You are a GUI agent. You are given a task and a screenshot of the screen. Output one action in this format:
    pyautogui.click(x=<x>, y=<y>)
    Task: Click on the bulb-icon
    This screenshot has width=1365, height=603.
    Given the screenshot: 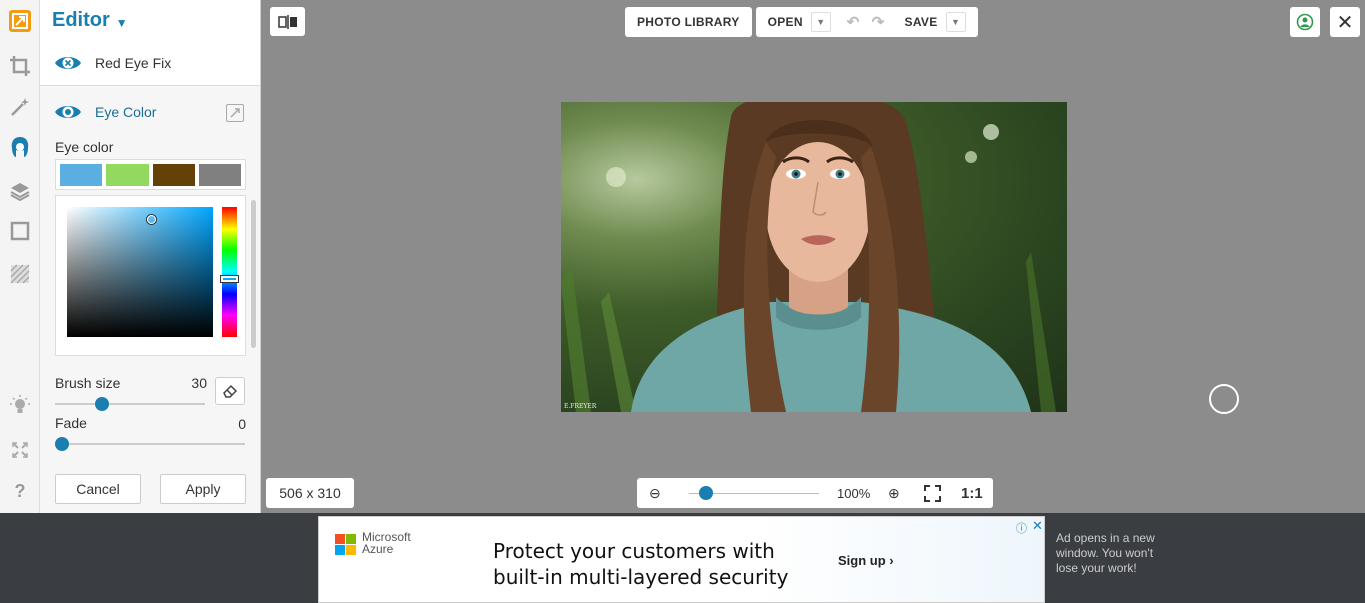 What is the action you would take?
    pyautogui.click(x=20, y=405)
    